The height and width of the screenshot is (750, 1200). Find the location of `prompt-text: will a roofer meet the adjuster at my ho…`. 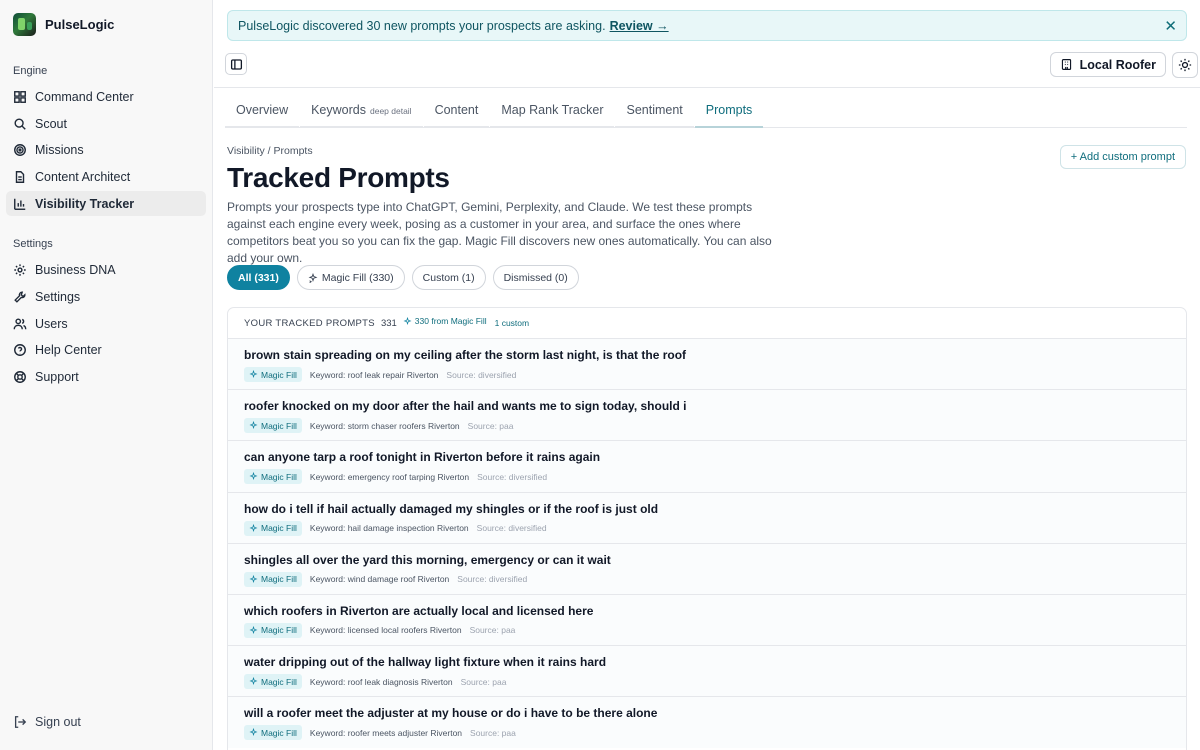

prompt-text: will a roofer meet the adjuster at my ho… is located at coordinates (451, 713).